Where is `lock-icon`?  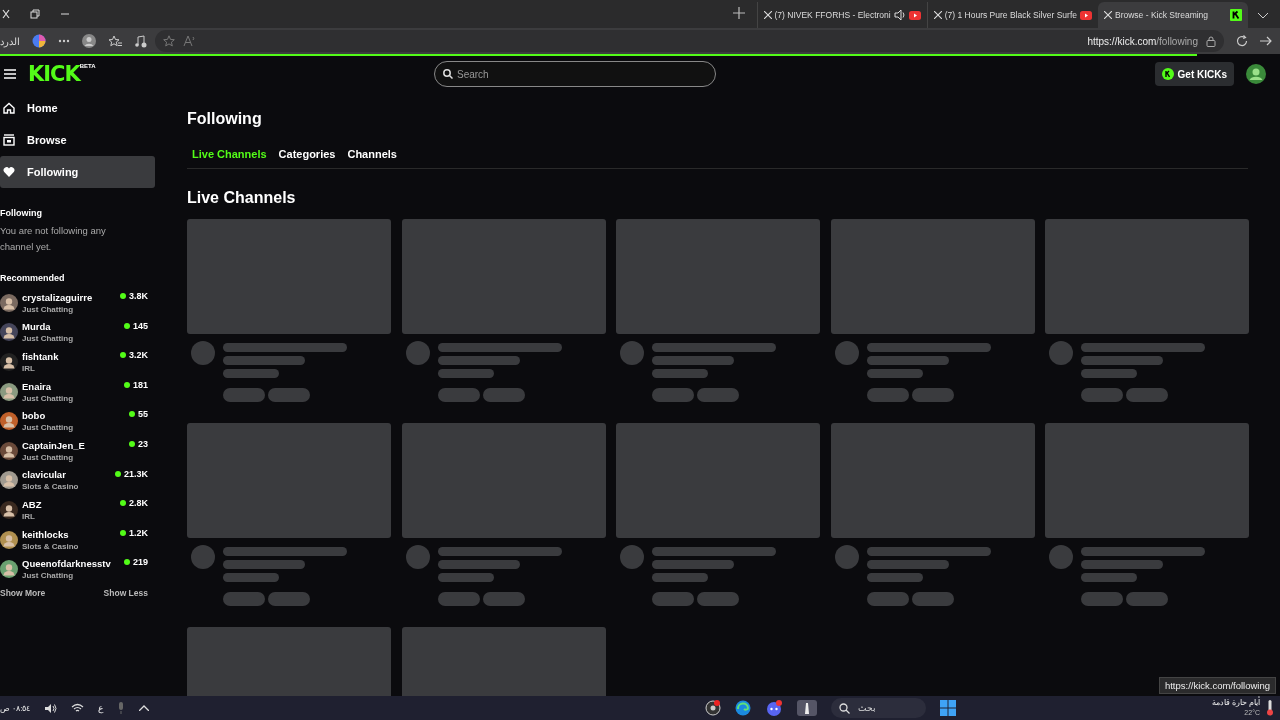 lock-icon is located at coordinates (1211, 41).